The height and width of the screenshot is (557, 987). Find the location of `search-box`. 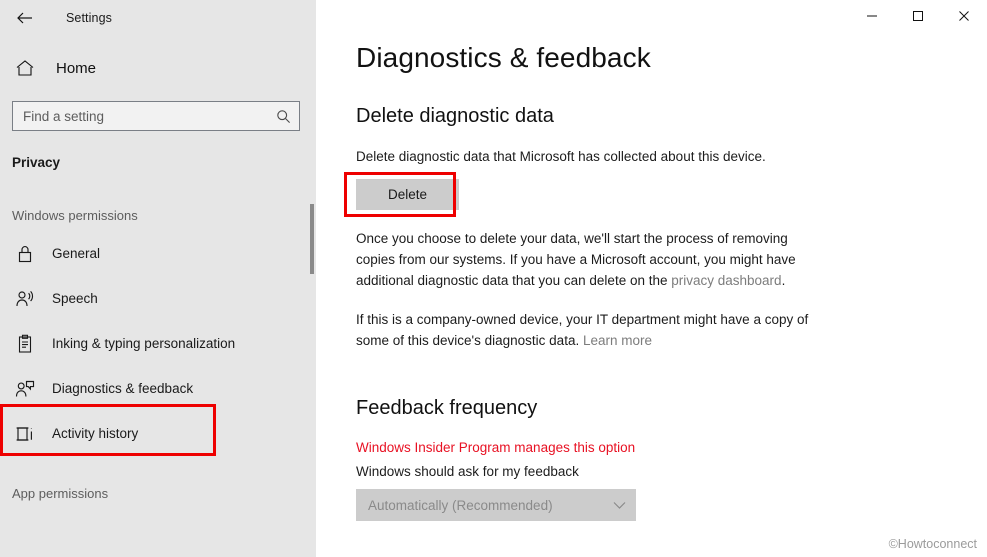

search-box is located at coordinates (156, 116).